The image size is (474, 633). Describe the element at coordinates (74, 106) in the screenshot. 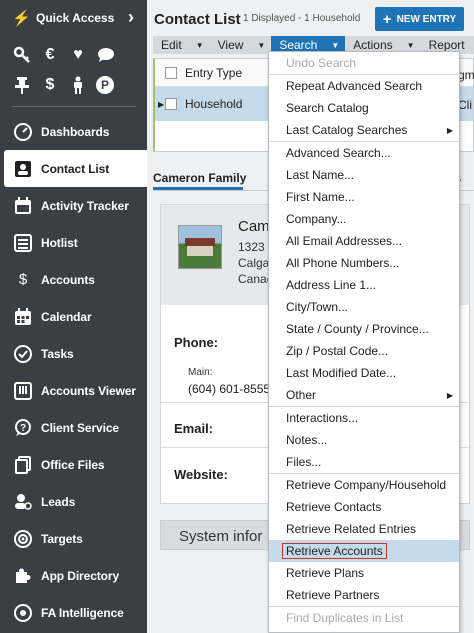

I see `sidebar-divider` at that location.